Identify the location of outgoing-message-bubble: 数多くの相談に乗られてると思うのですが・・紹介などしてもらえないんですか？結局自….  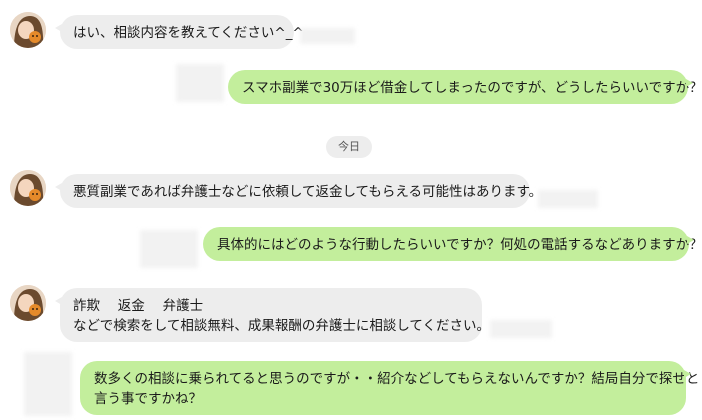
(390, 388).